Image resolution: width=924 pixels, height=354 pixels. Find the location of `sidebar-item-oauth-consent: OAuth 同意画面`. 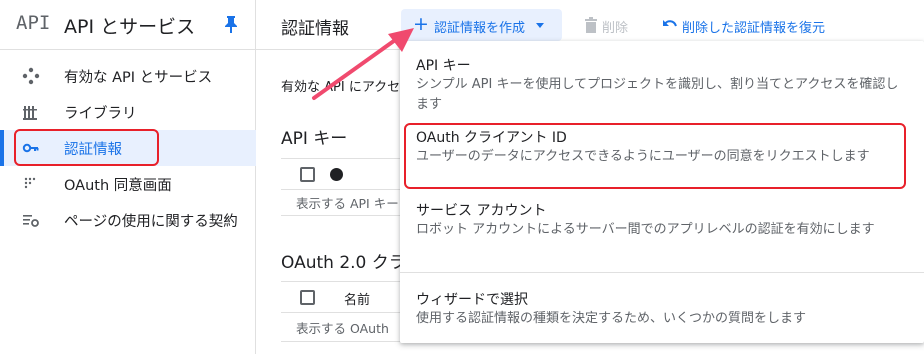

sidebar-item-oauth-consent: OAuth 同意画面 is located at coordinates (128, 184).